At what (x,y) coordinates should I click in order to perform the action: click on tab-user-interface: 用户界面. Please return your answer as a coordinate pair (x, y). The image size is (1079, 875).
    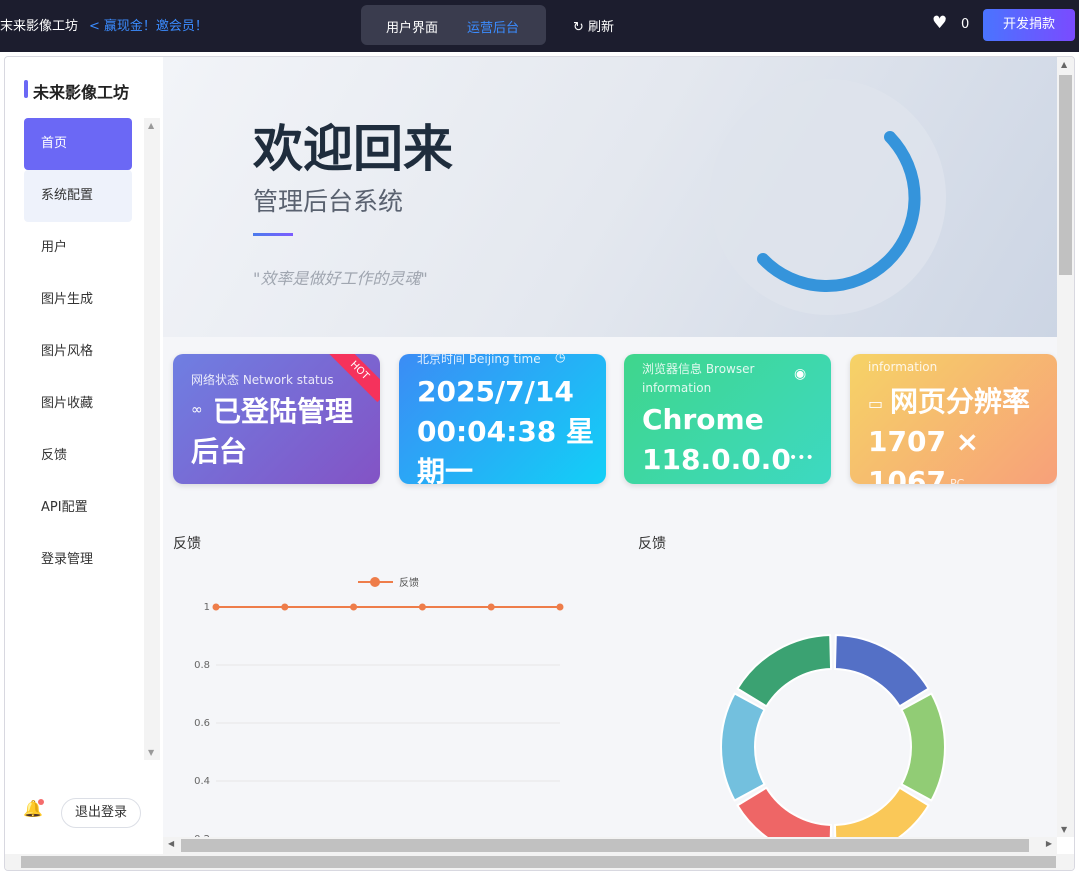
    Looking at the image, I should click on (412, 26).